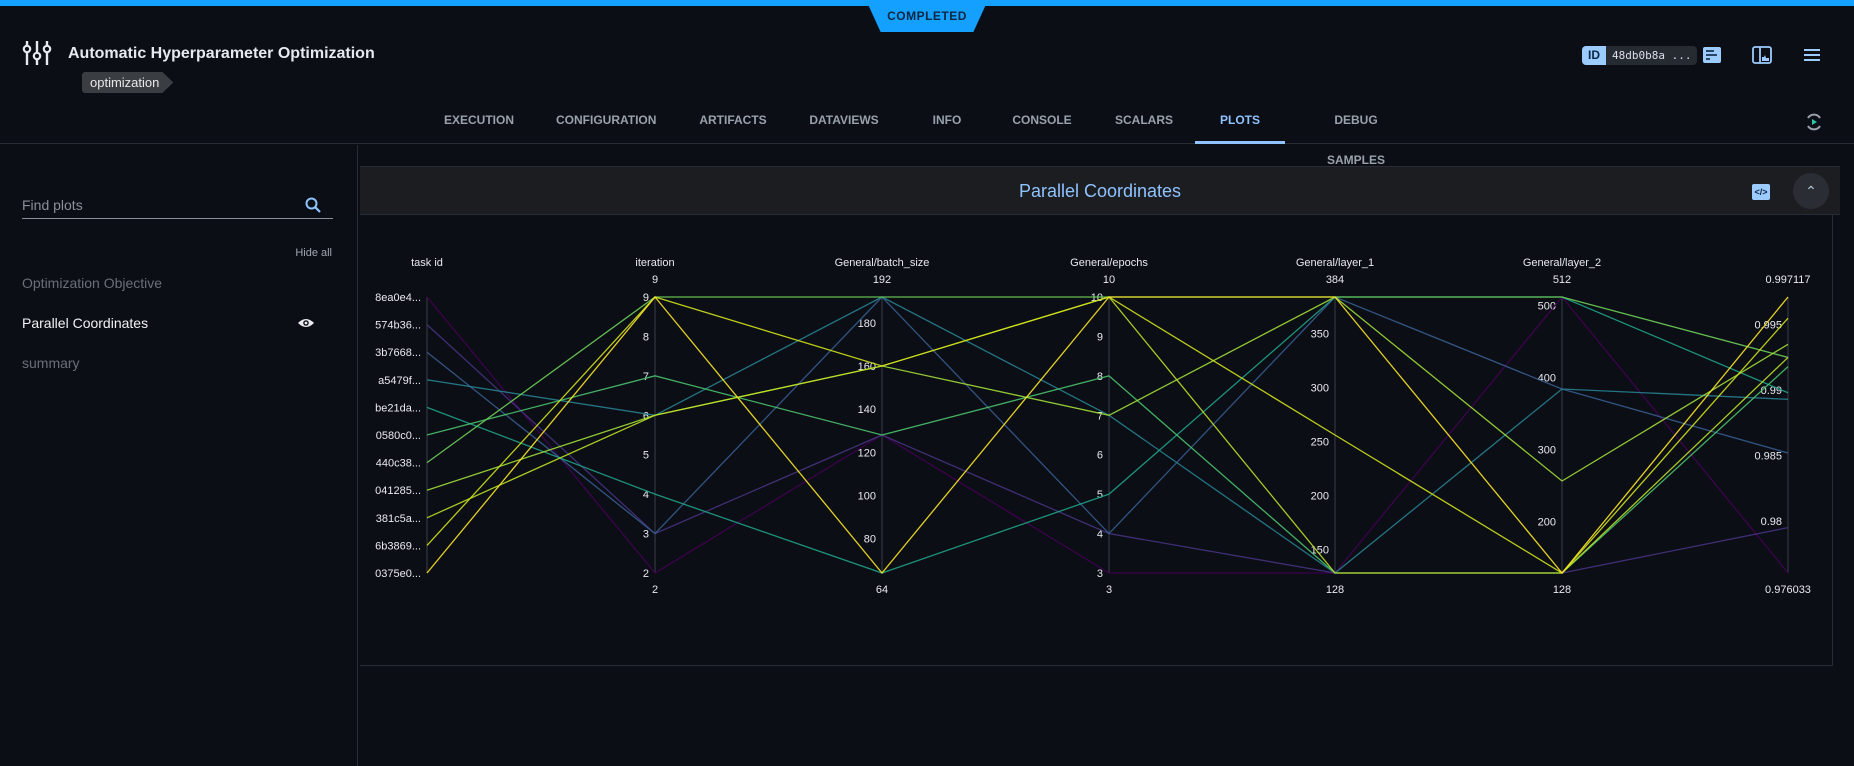 This screenshot has width=1854, height=766. I want to click on axis-title: General/batch_size, so click(882, 263).